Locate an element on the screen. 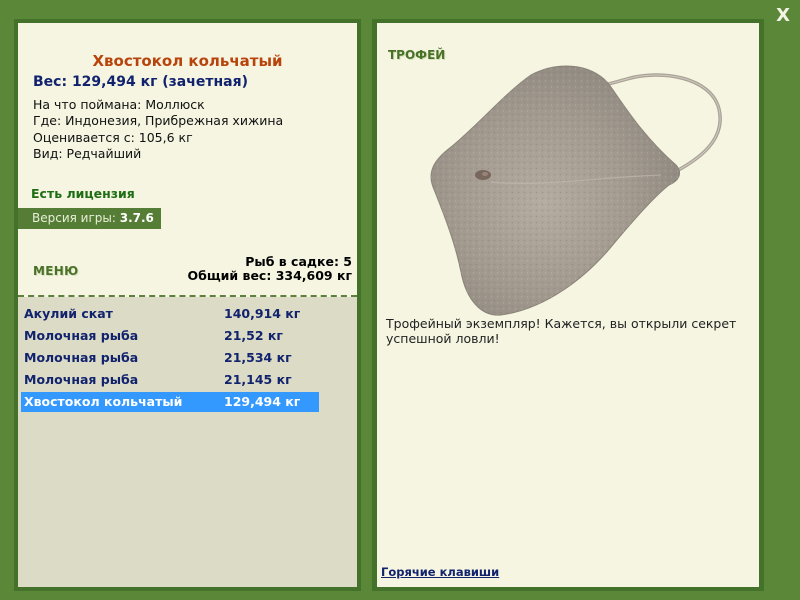 The height and width of the screenshot is (600, 800). catch-row-selected: Хвостокол кольчатый 129,494 кг is located at coordinates (170, 402).